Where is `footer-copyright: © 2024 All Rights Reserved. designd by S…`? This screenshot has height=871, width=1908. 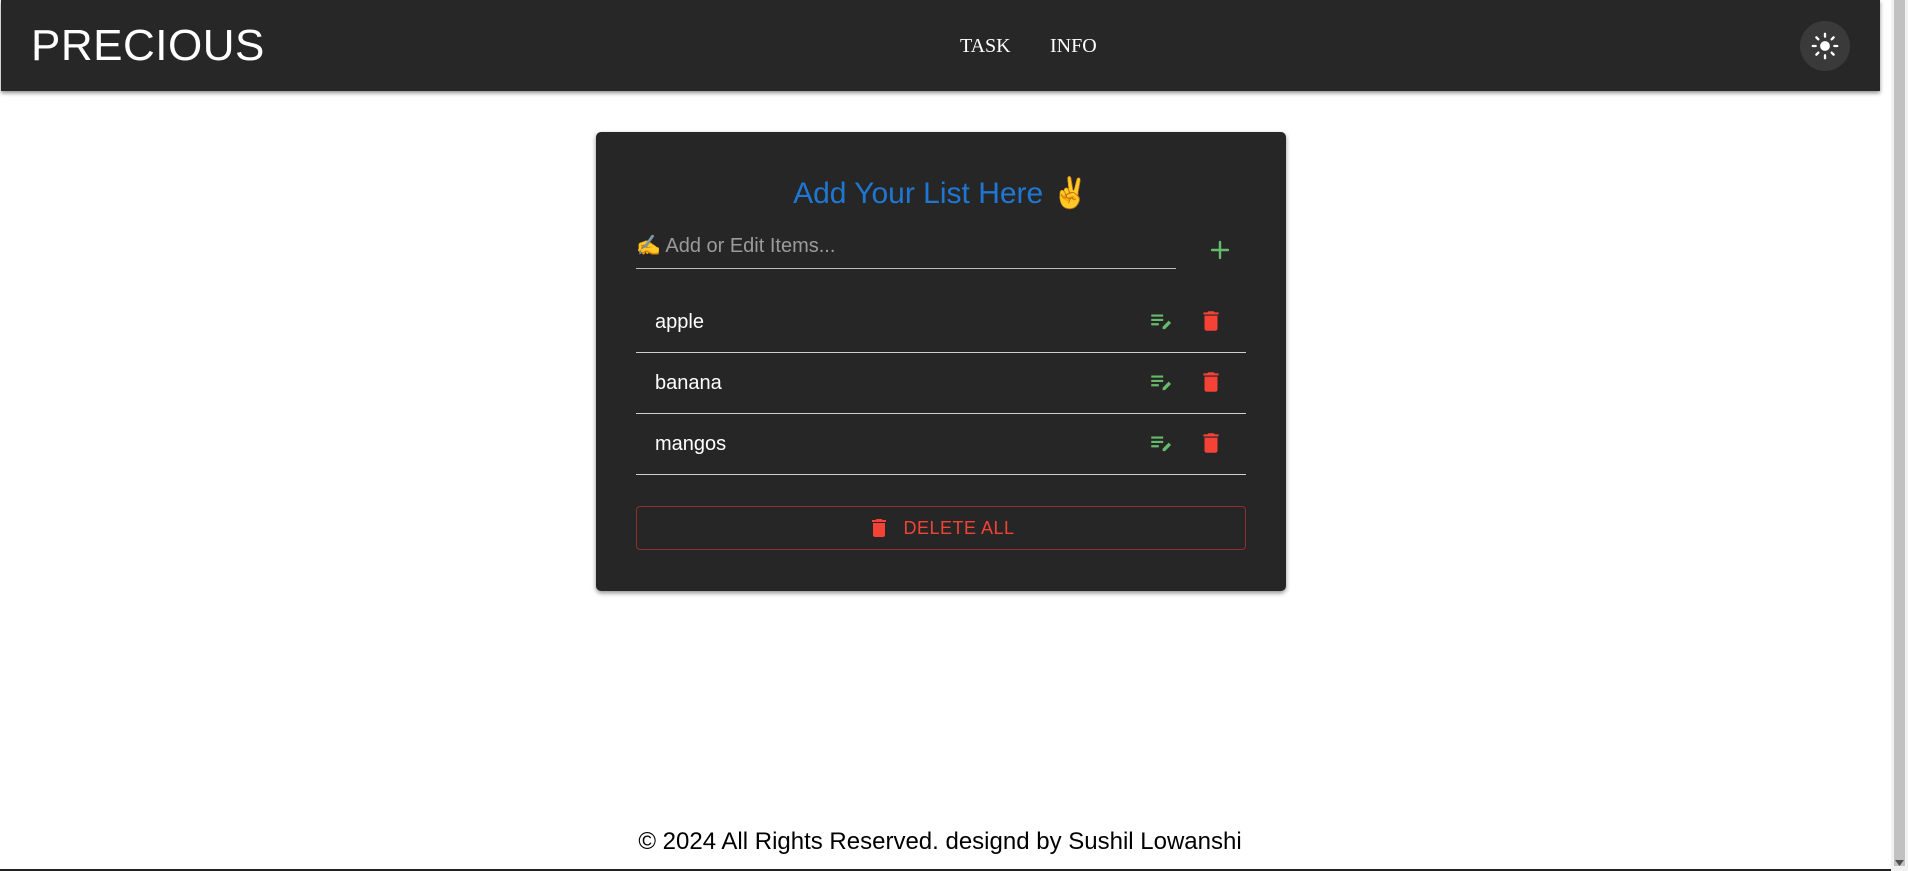 footer-copyright: © 2024 All Rights Reserved. designd by S… is located at coordinates (940, 841).